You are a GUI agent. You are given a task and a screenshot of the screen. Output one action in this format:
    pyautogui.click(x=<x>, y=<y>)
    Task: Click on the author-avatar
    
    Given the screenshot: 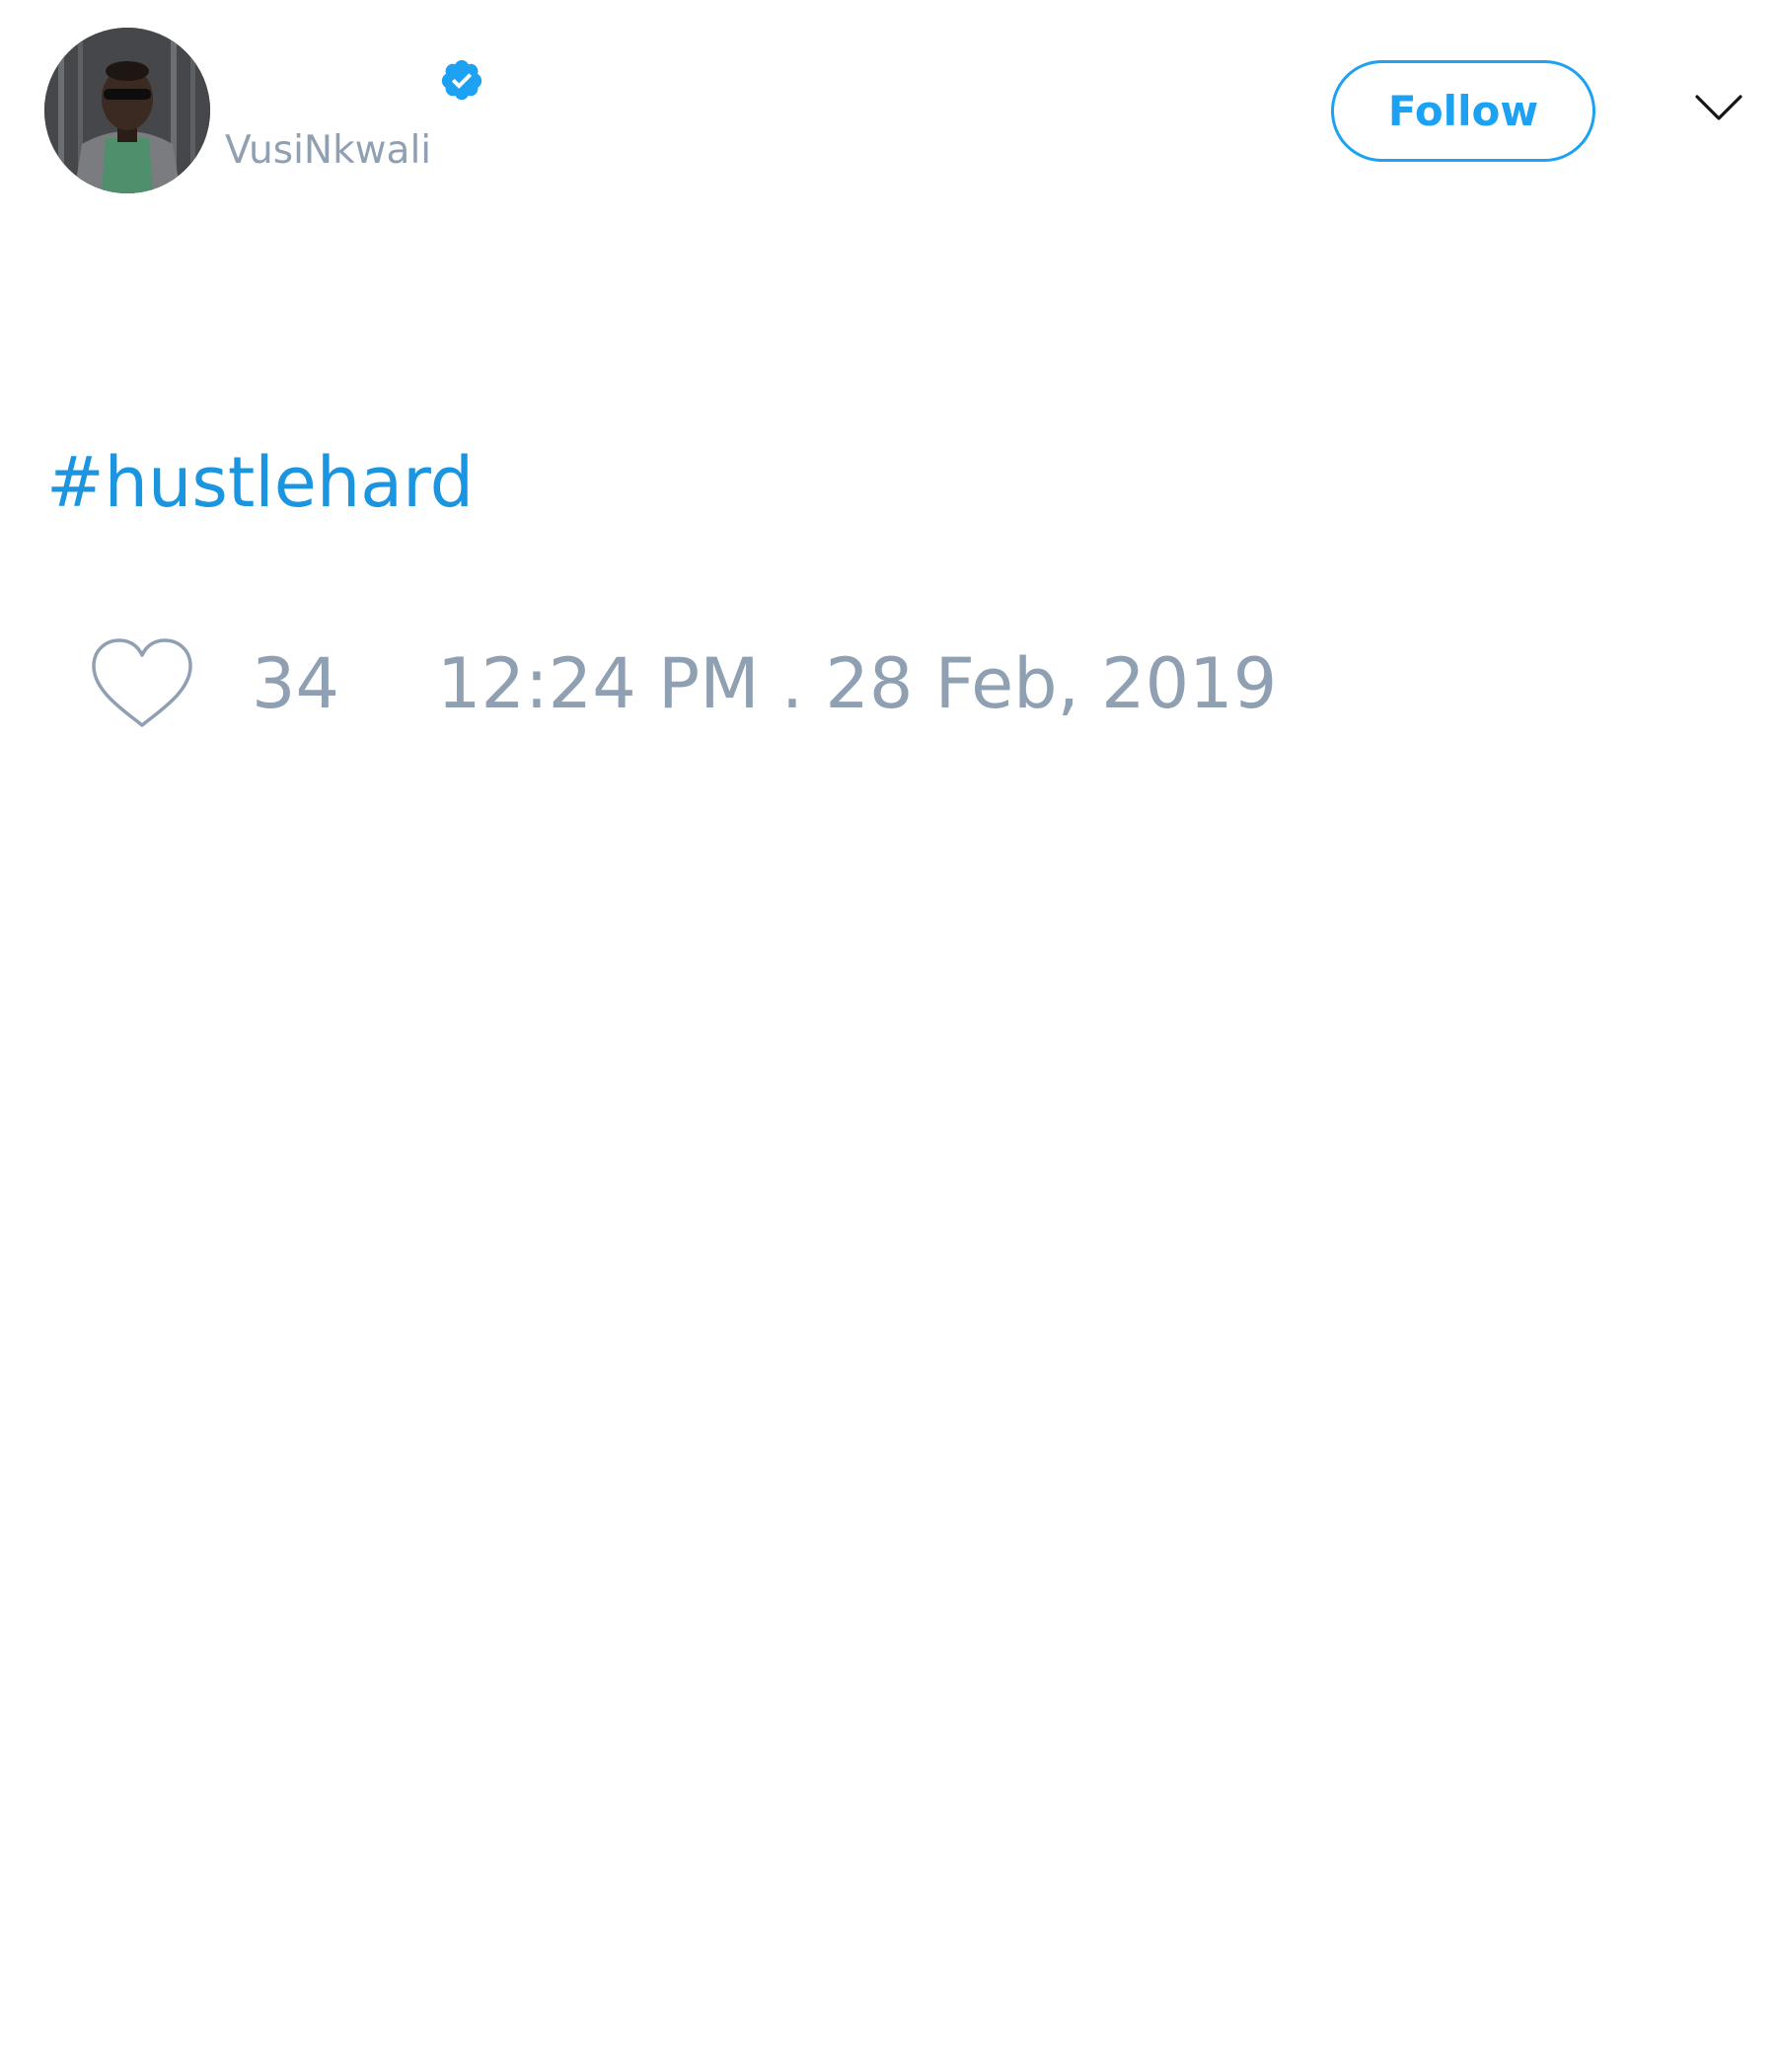 What is the action you would take?
    pyautogui.click(x=127, y=111)
    